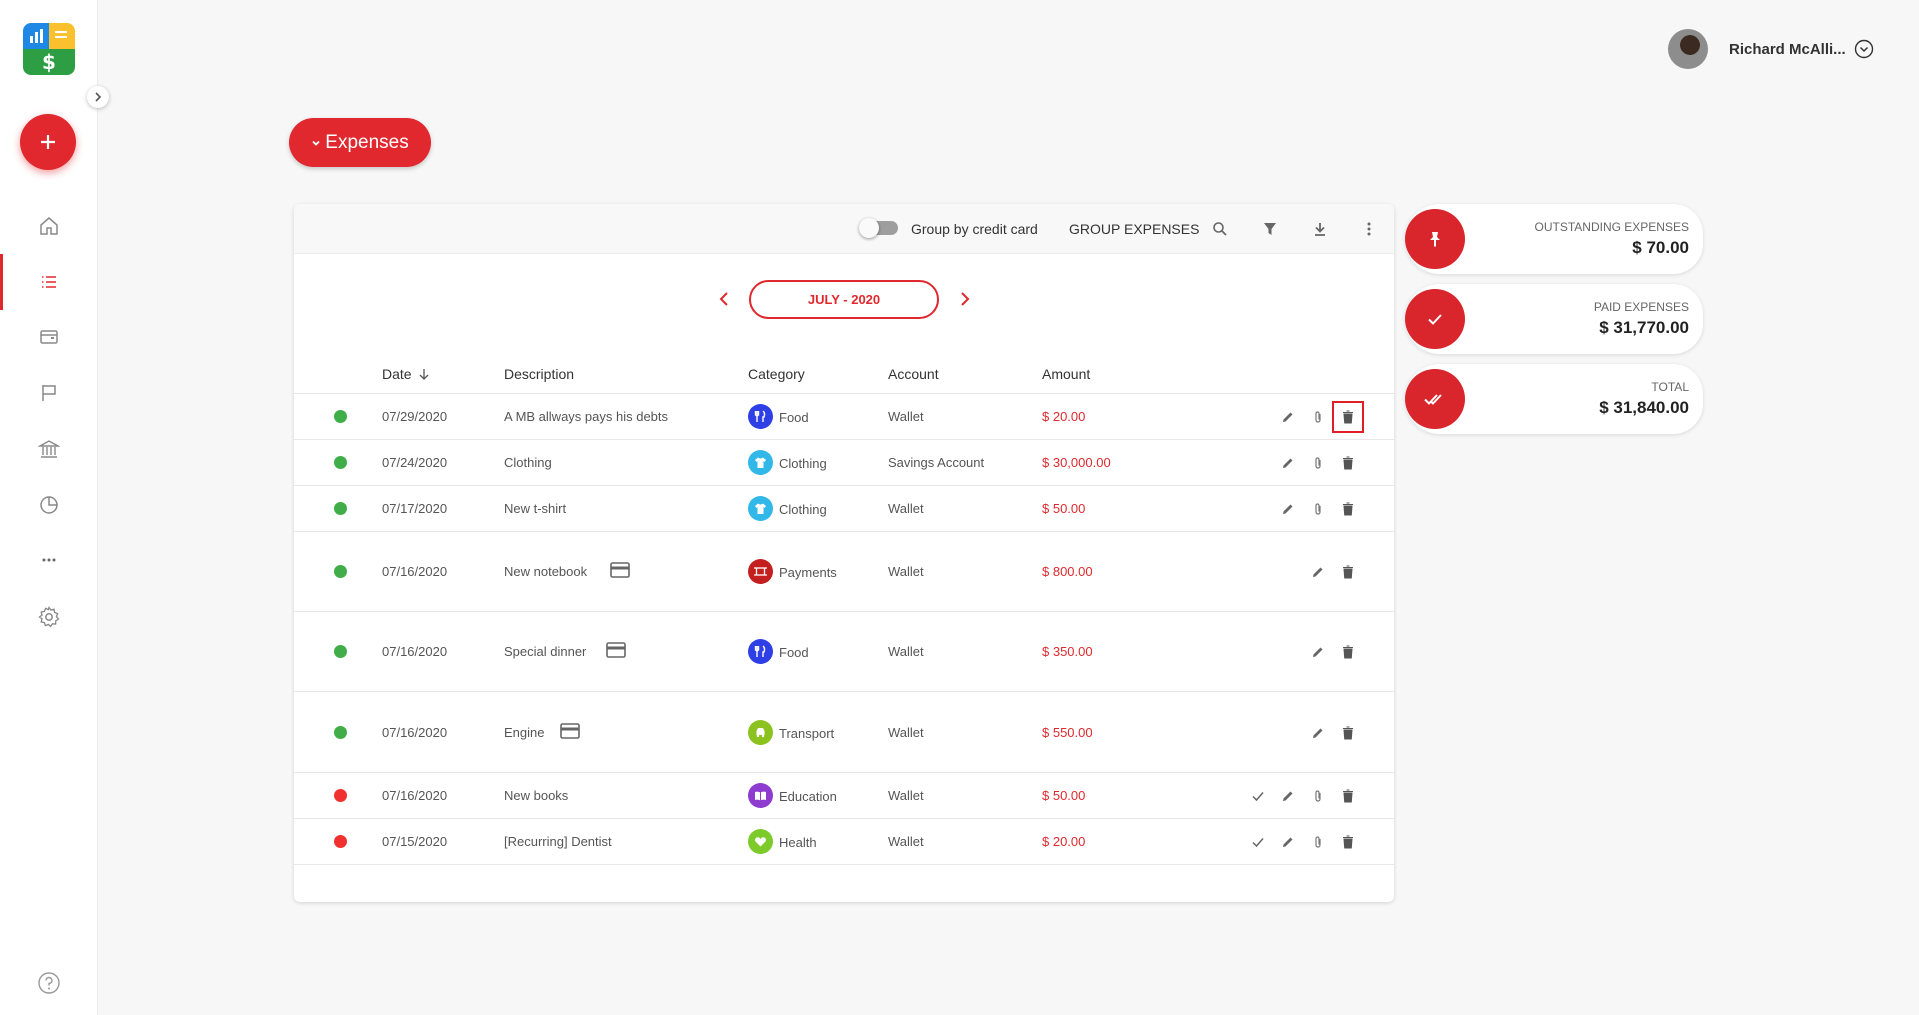 The height and width of the screenshot is (1015, 1919). I want to click on row-date: 07/29/2020, so click(415, 416).